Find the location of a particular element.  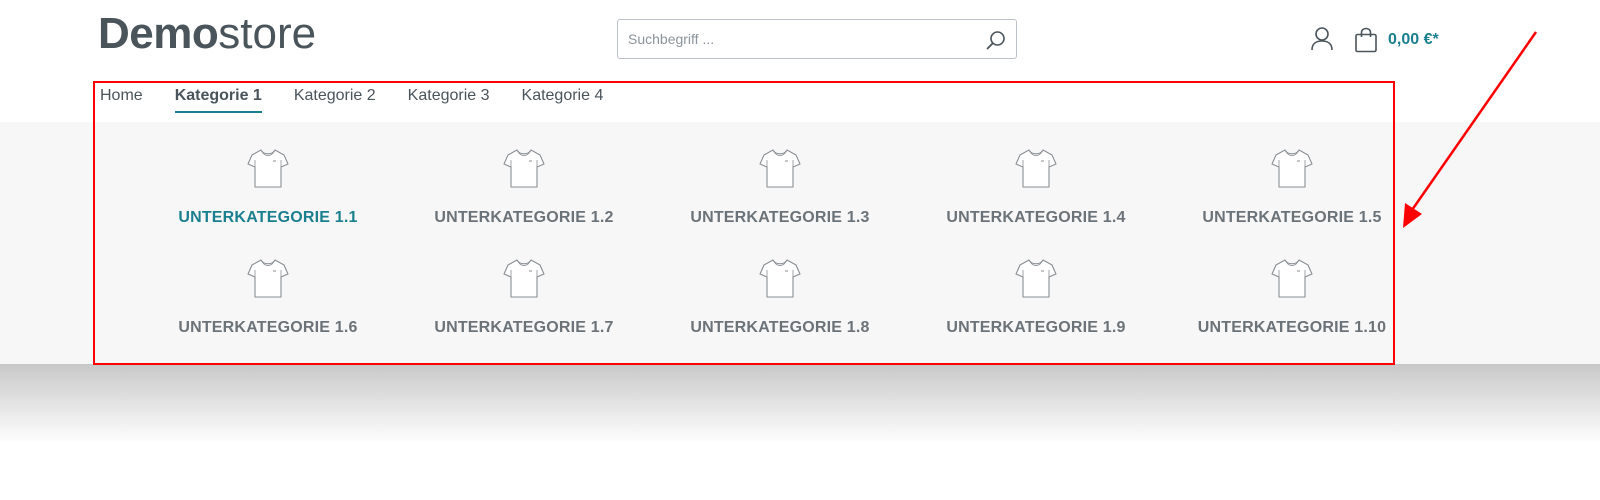

shopping-bag-icon is located at coordinates (1366, 40).